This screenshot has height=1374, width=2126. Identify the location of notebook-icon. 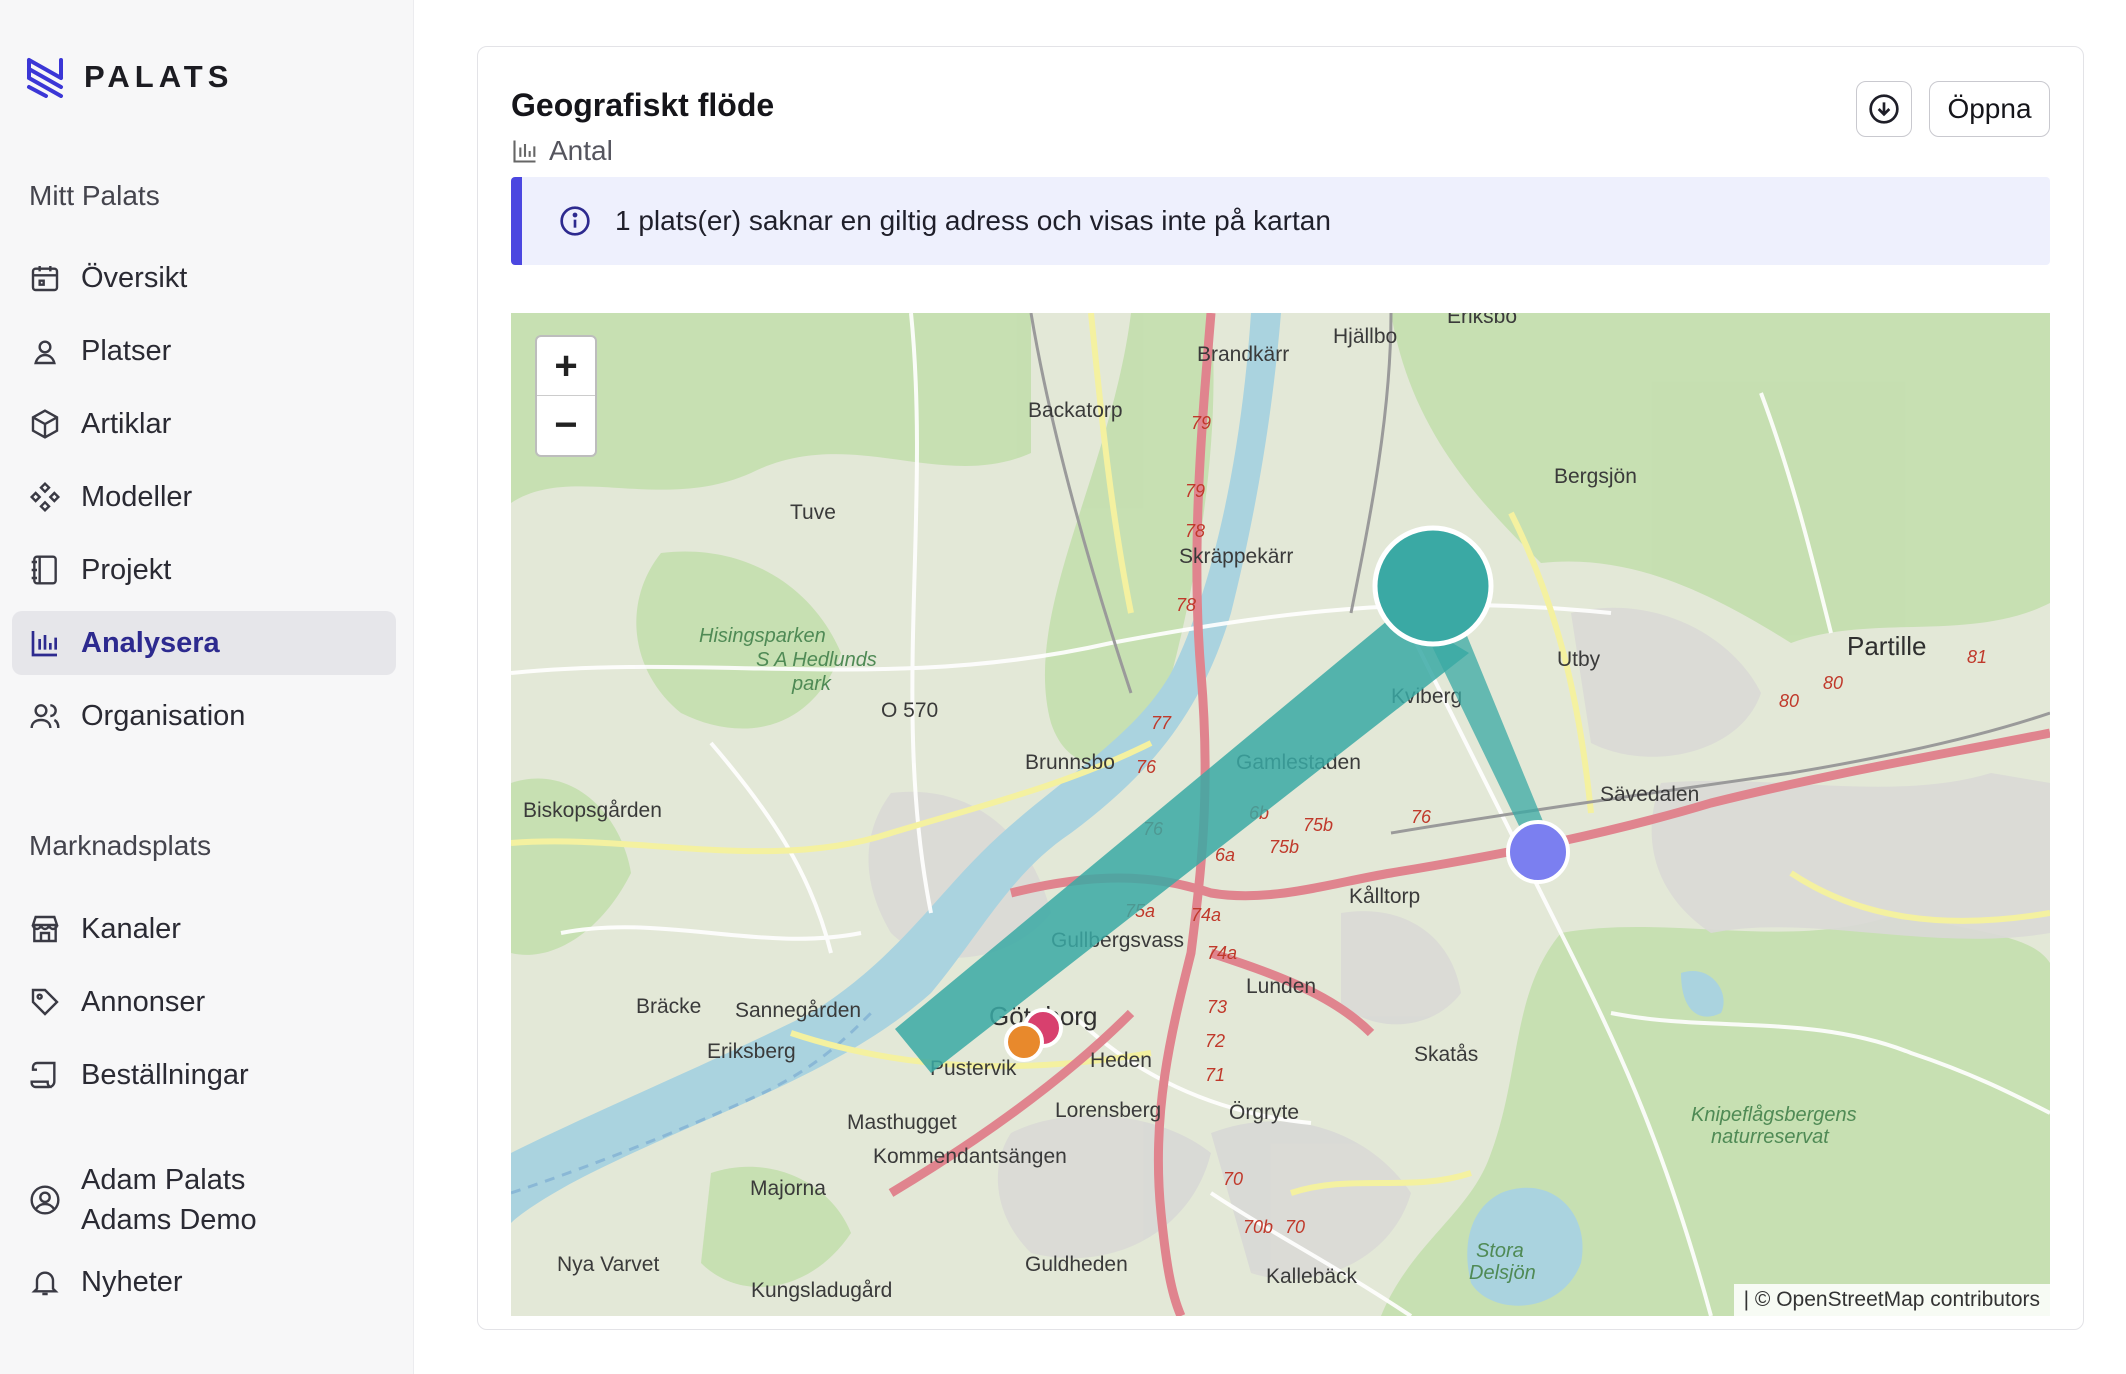
(45, 570).